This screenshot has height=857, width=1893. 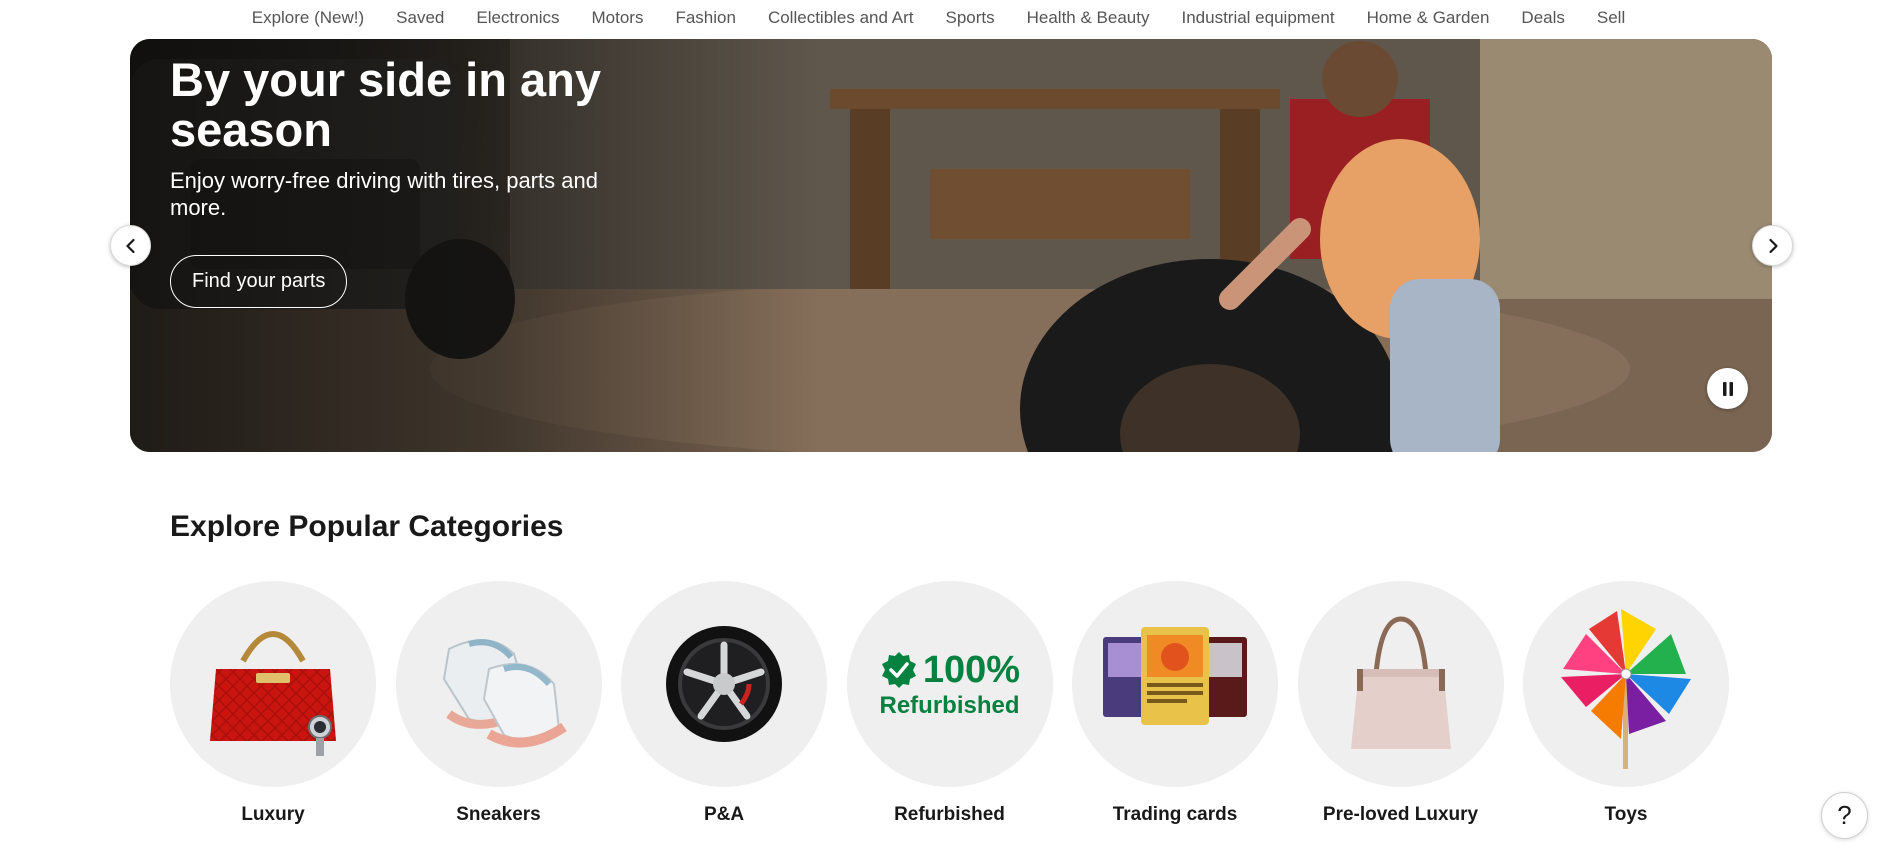 I want to click on category-luxury: Luxury, so click(x=273, y=703).